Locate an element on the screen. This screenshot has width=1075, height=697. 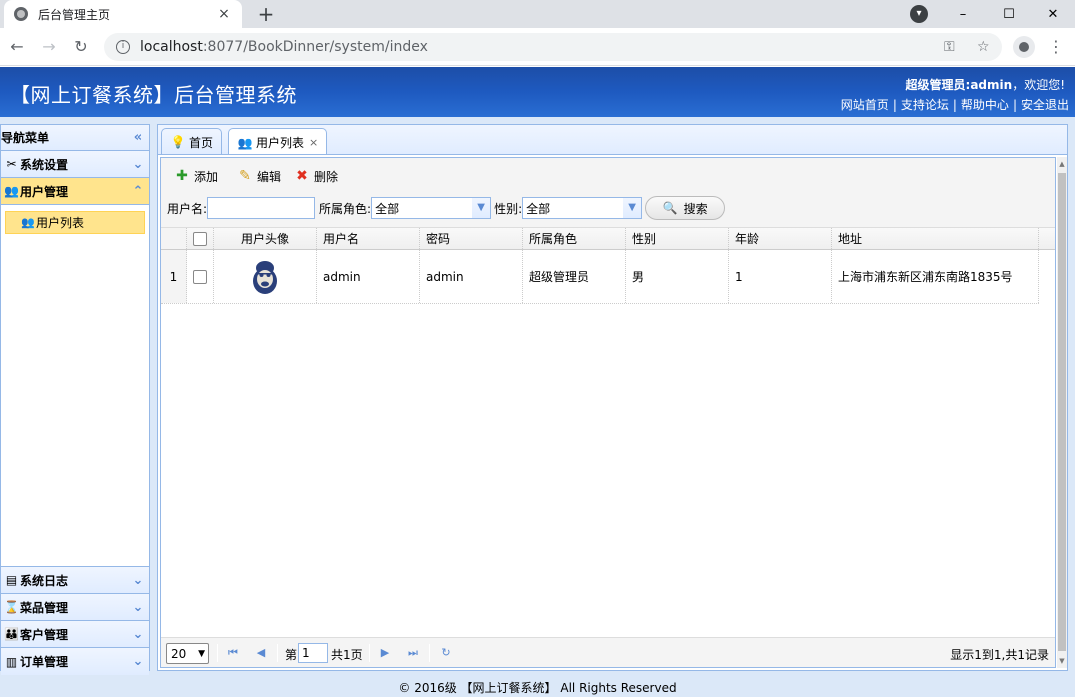
maximize-button: ☐ is located at coordinates (1009, 14).